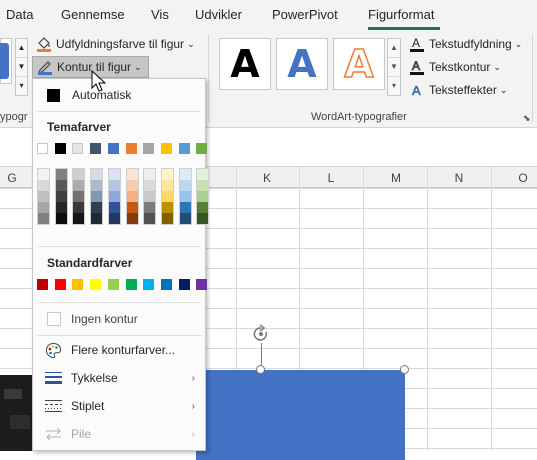 The image size is (537, 460). What do you see at coordinates (459, 178) in the screenshot?
I see `column-header-n: N` at bounding box center [459, 178].